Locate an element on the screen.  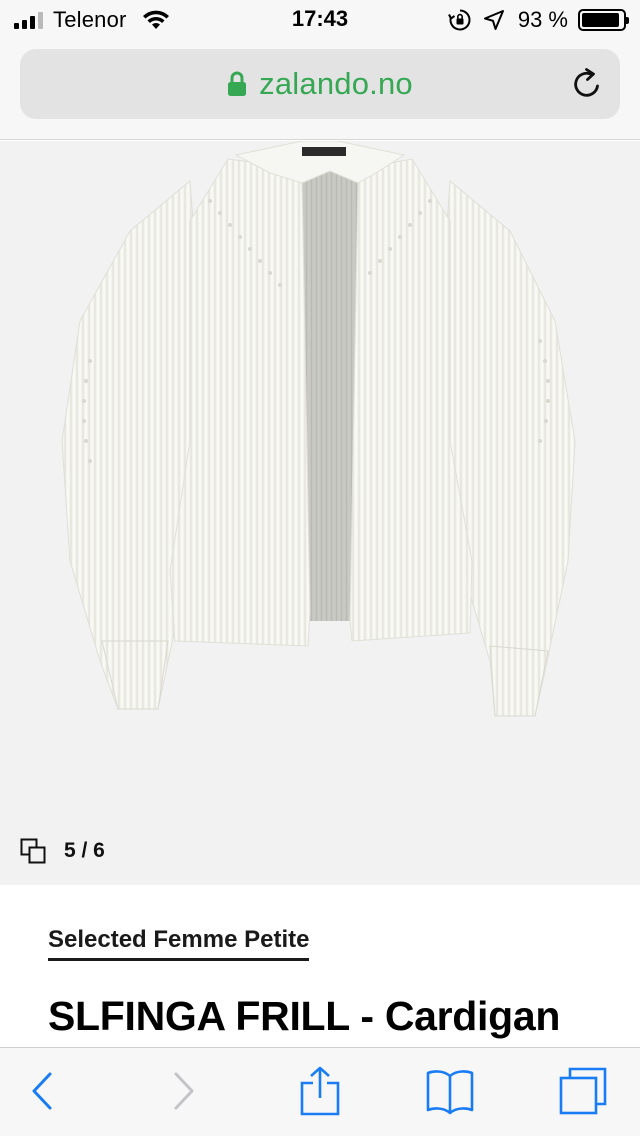
url-bar: zalando.no is located at coordinates (320, 84).